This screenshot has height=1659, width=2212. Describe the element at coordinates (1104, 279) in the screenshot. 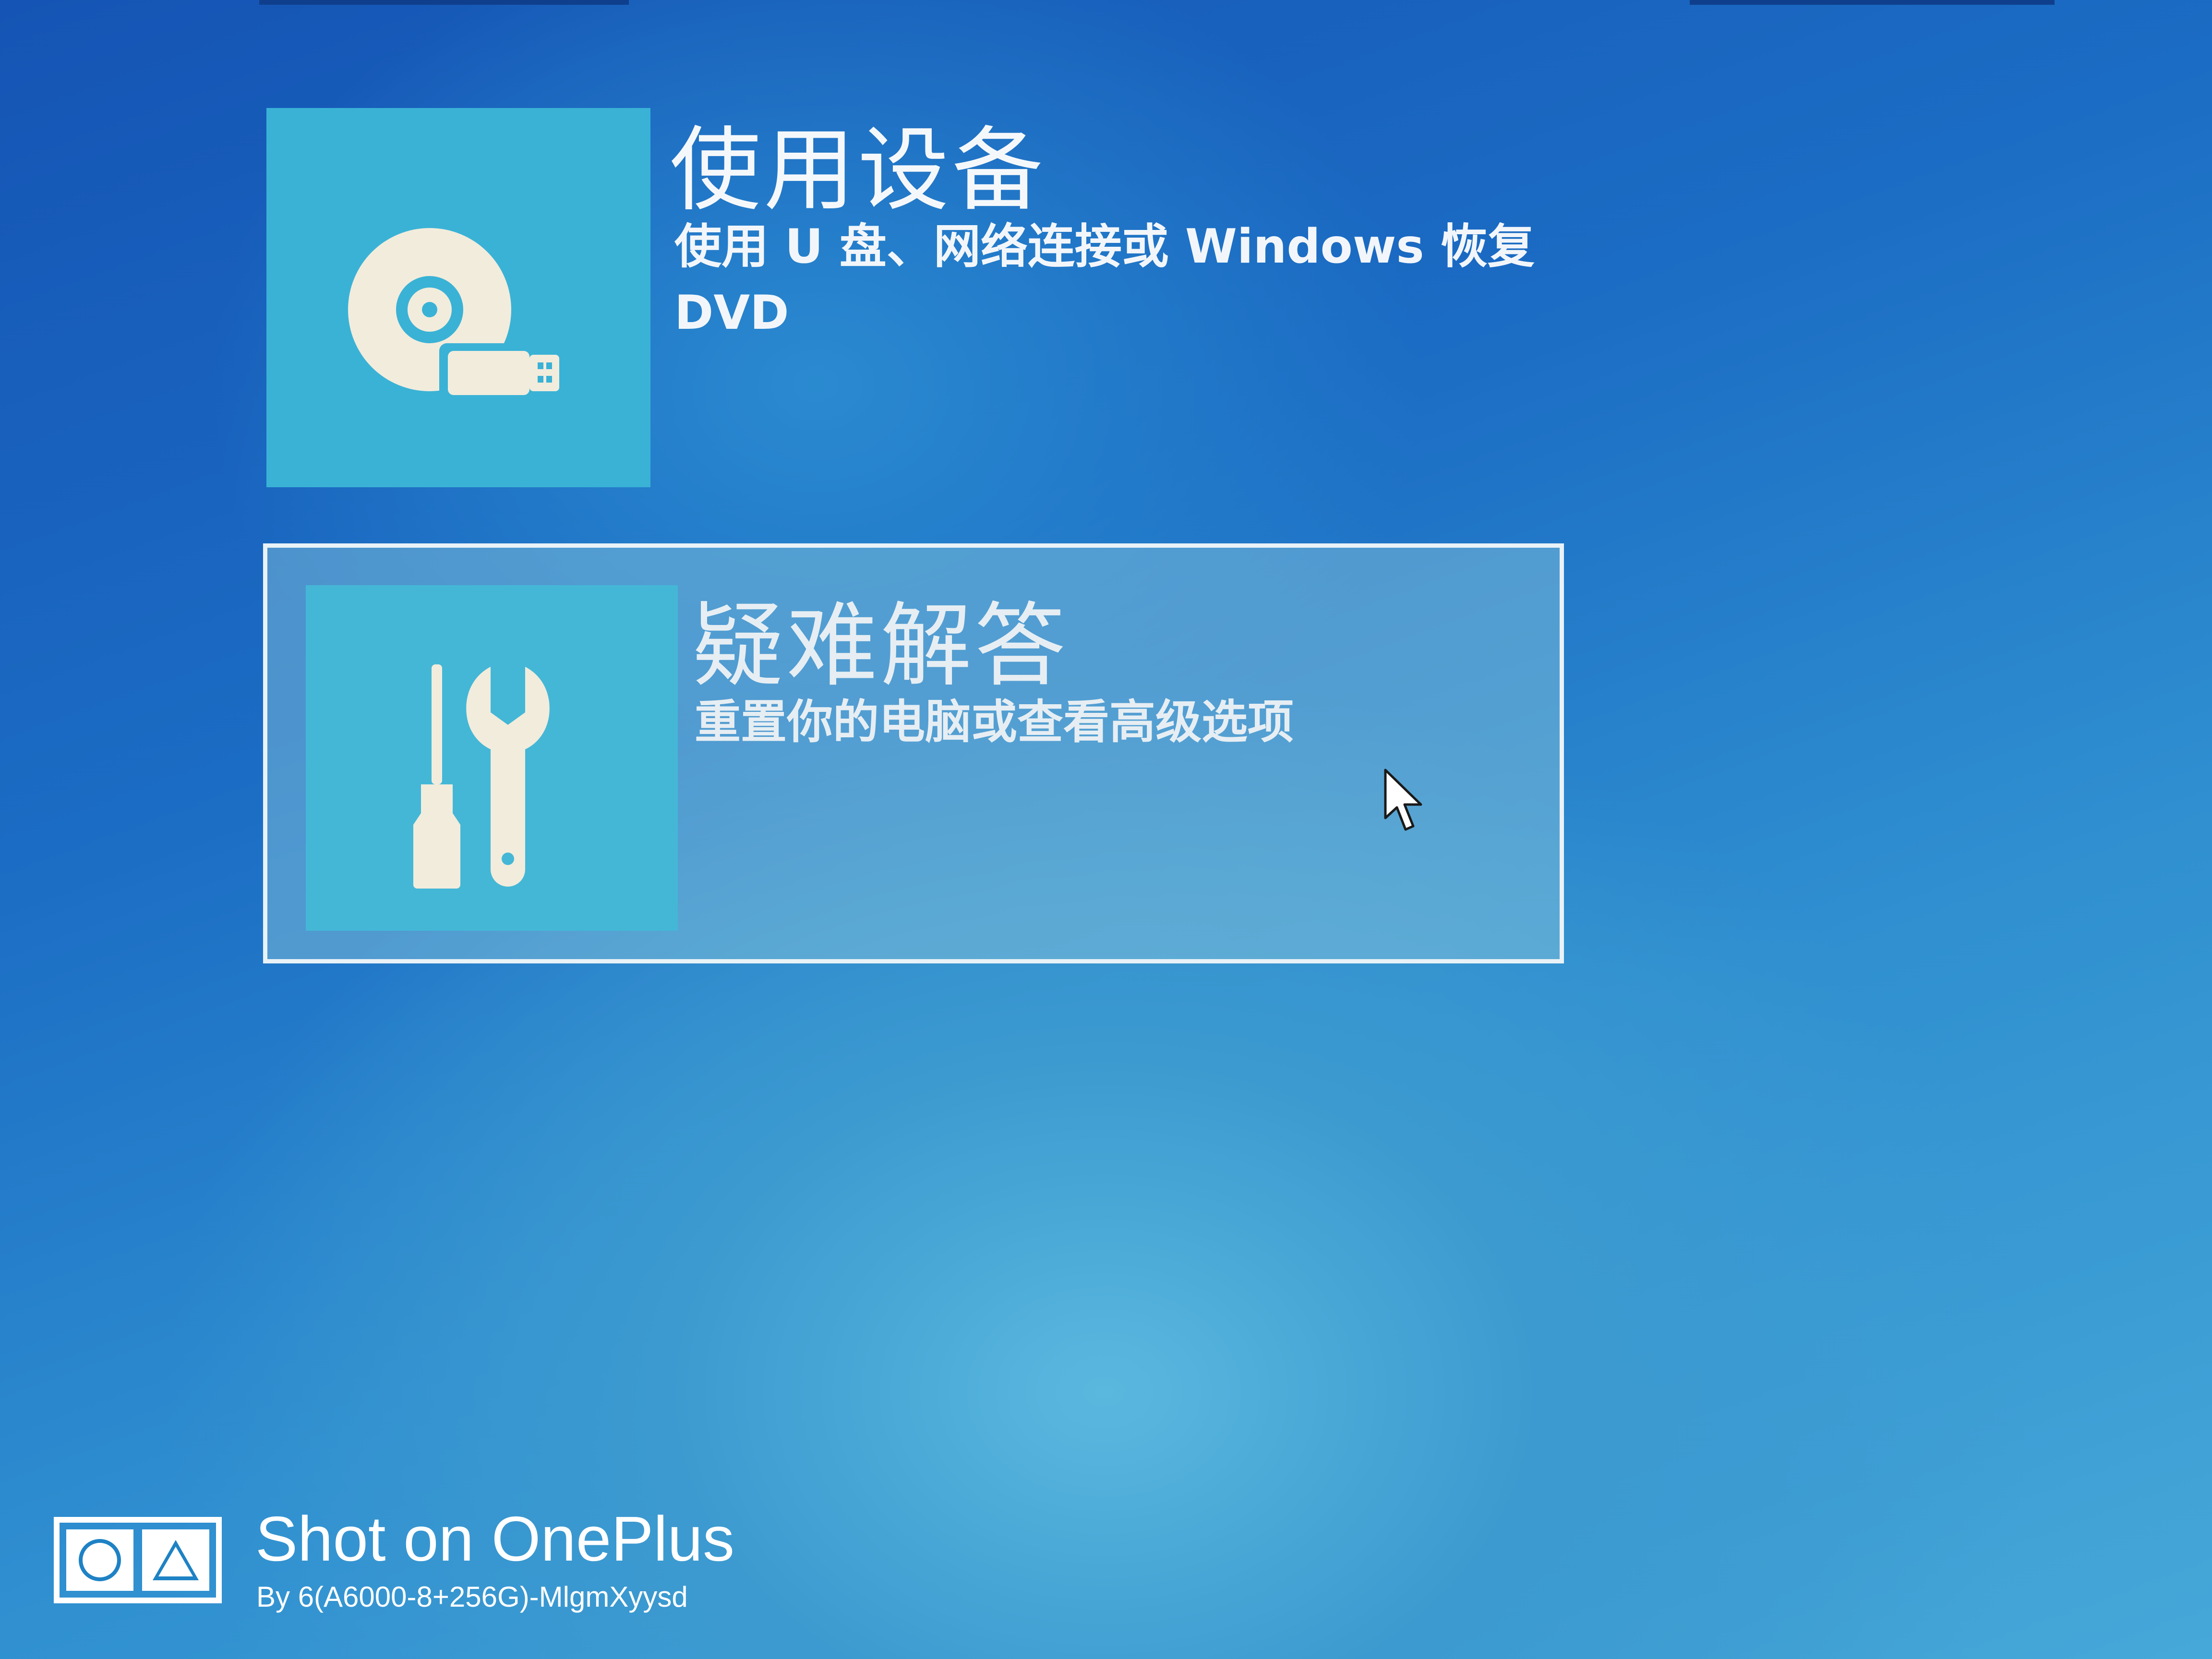

I see `use-device-description: 使用 U 盘、网络连接或 Windows 恢复 DVD` at that location.